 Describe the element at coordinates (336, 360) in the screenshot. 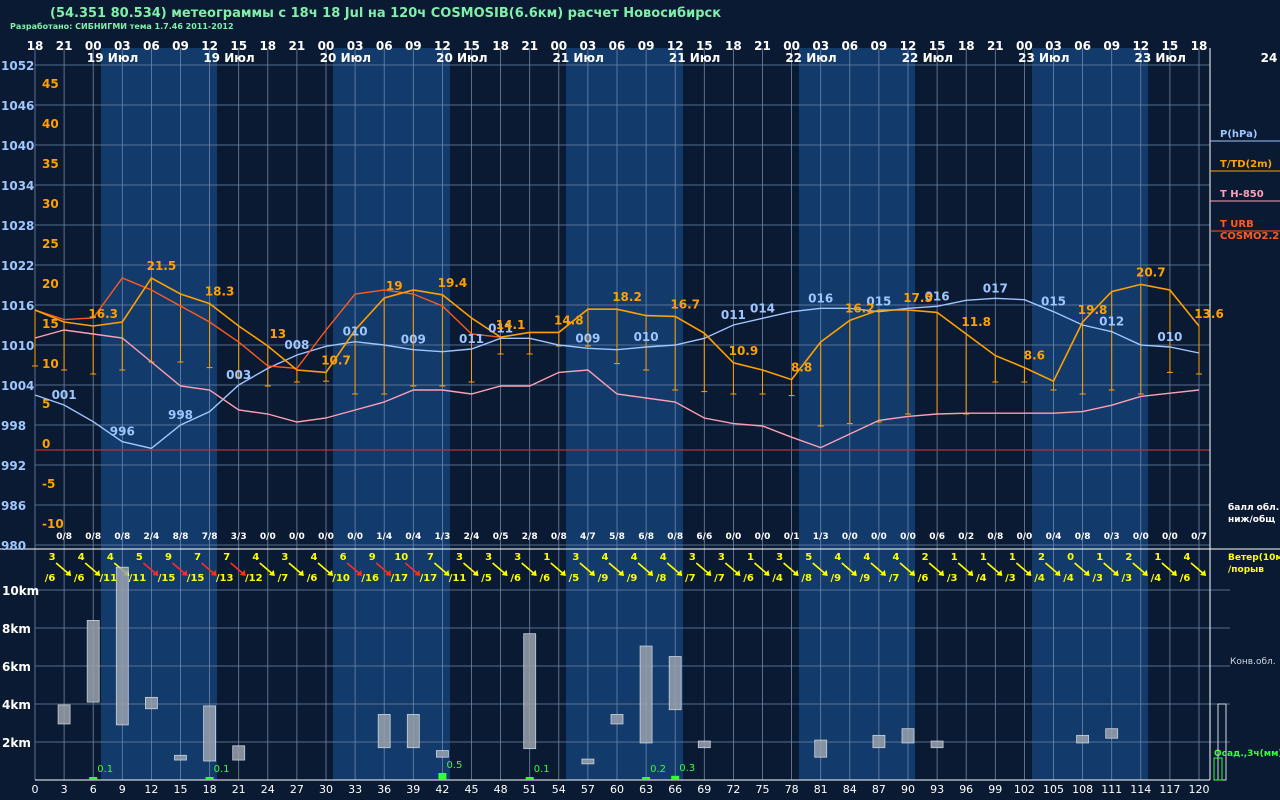

I see `temperature-data-label: 10.7` at that location.